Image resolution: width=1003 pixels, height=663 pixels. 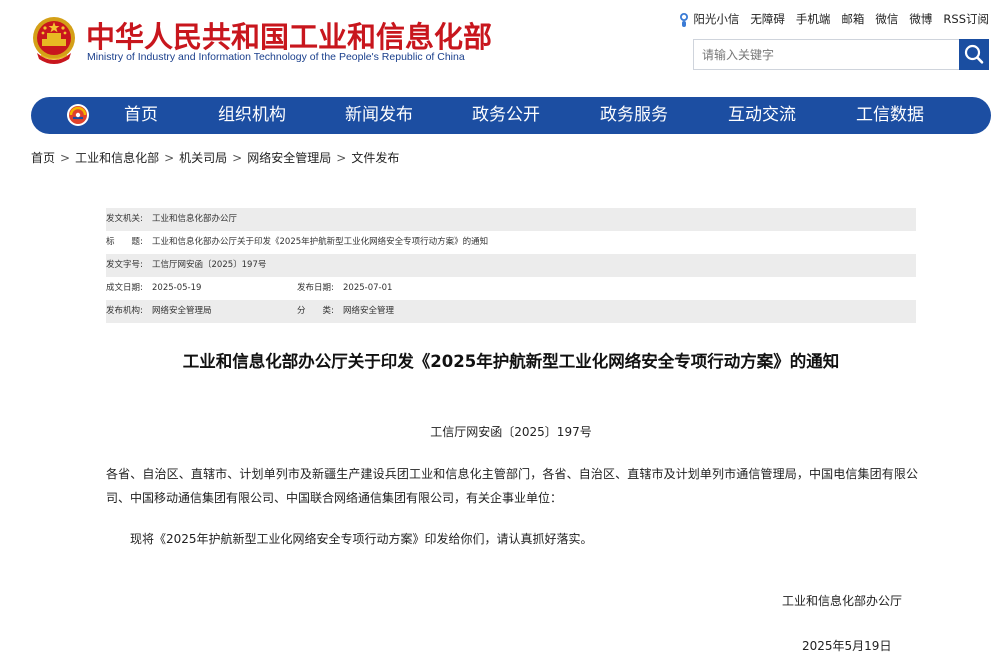 I want to click on article-body: 现将《2025年护航新型工业化网络安全专项行动方案》印发给你们，请认真抓好落实。, so click(x=361, y=539).